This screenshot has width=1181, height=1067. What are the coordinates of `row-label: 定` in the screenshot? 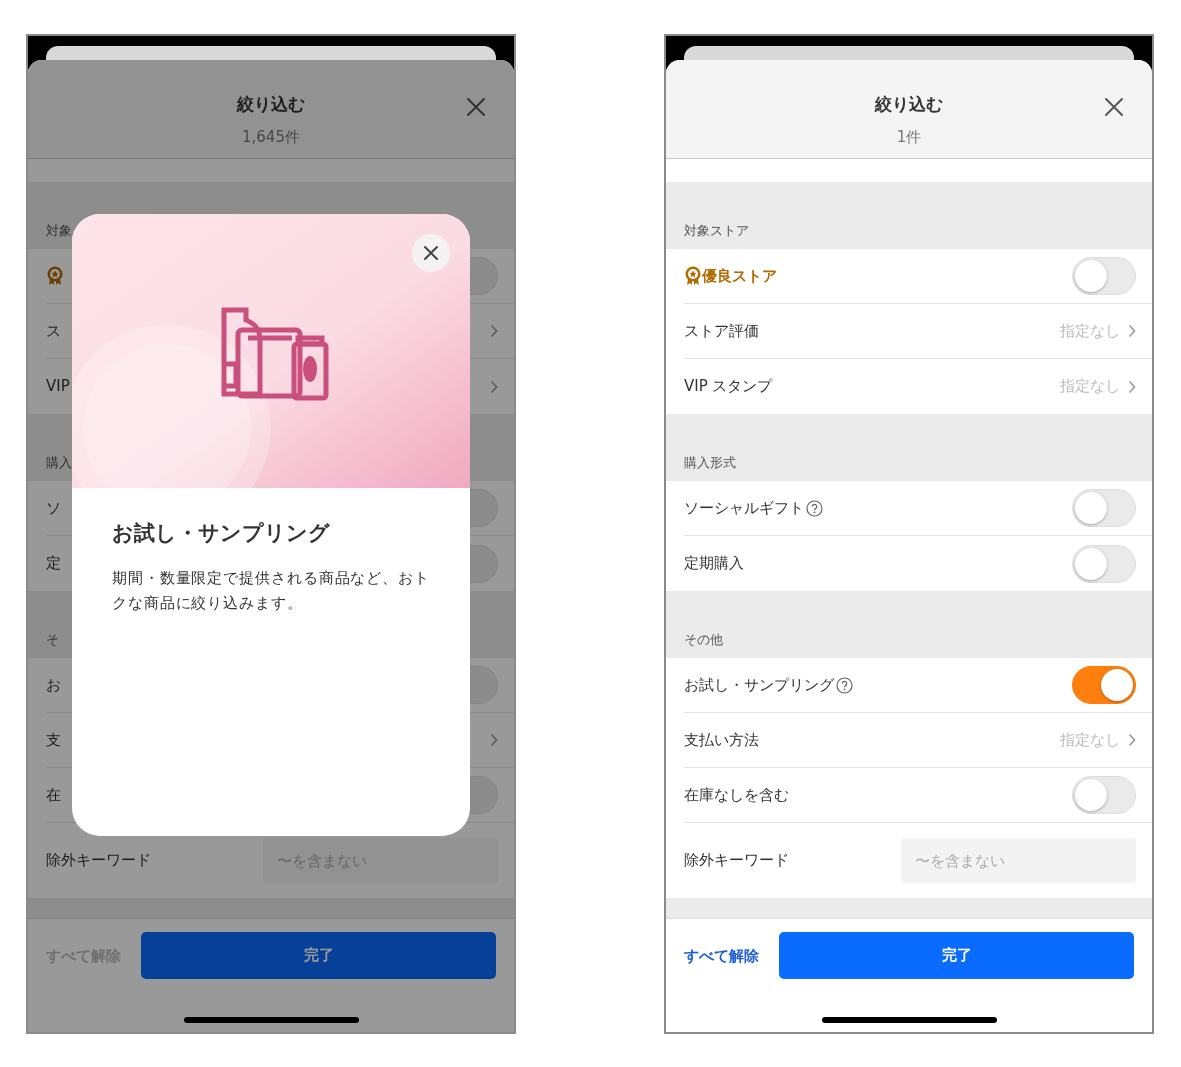 It's located at (53, 564).